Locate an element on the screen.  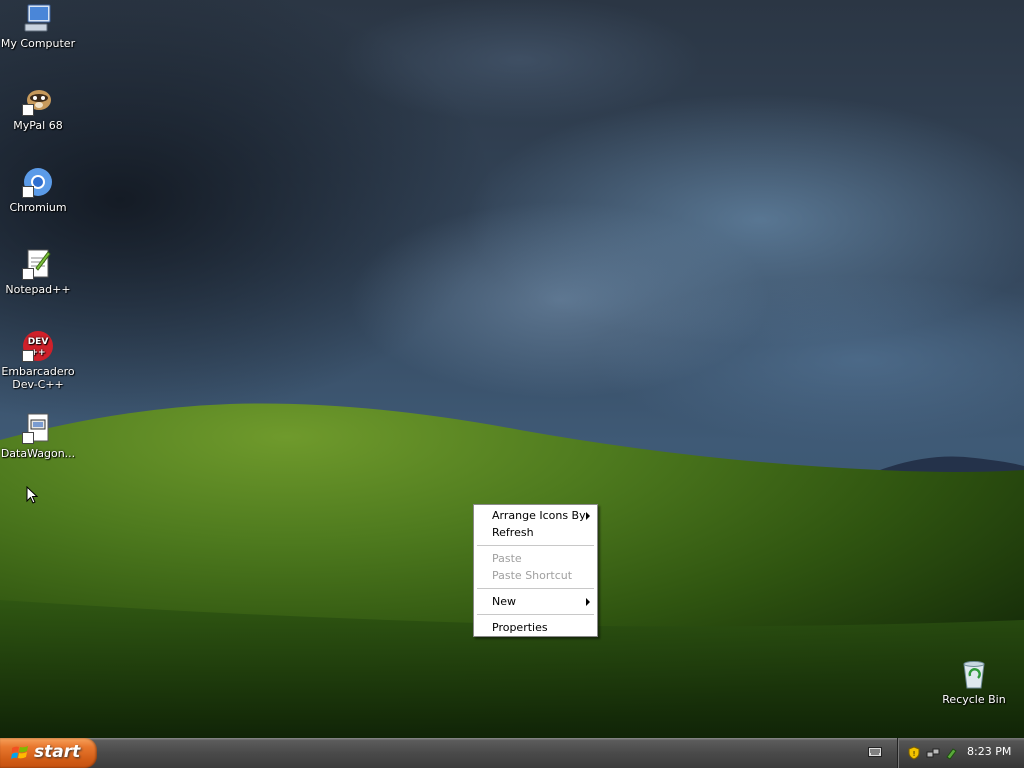
taskbar: start ! 8:23 PM is located at coordinates (512, 753).